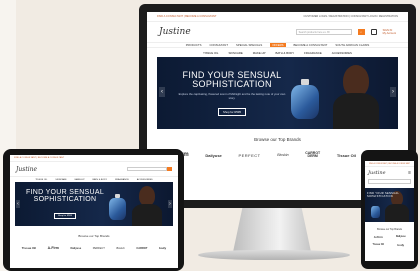  Describe the element at coordinates (323, 32) in the screenshot. I see `search-input: Search products here ex. Bl` at that location.